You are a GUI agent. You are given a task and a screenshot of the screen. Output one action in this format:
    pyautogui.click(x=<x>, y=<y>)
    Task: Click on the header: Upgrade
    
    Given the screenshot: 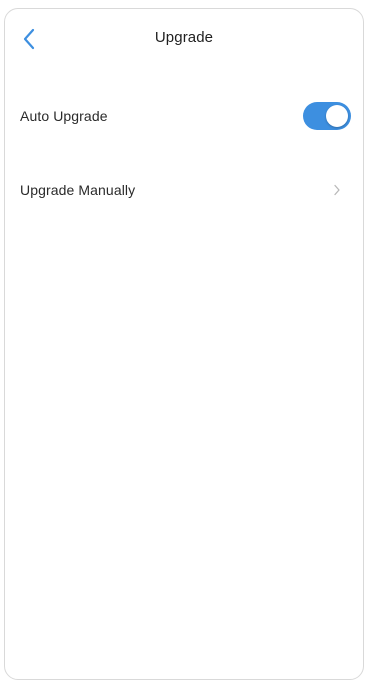 What is the action you would take?
    pyautogui.click(x=184, y=40)
    